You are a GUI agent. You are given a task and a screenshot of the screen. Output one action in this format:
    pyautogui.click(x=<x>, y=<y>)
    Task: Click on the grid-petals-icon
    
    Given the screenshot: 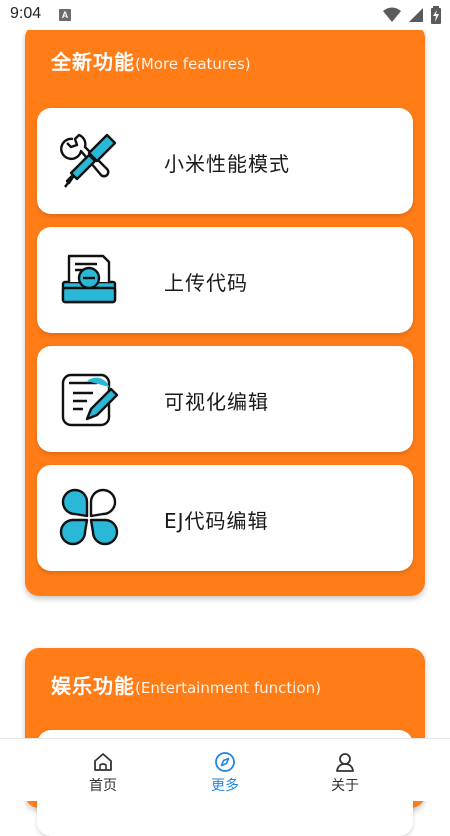 What is the action you would take?
    pyautogui.click(x=89, y=517)
    